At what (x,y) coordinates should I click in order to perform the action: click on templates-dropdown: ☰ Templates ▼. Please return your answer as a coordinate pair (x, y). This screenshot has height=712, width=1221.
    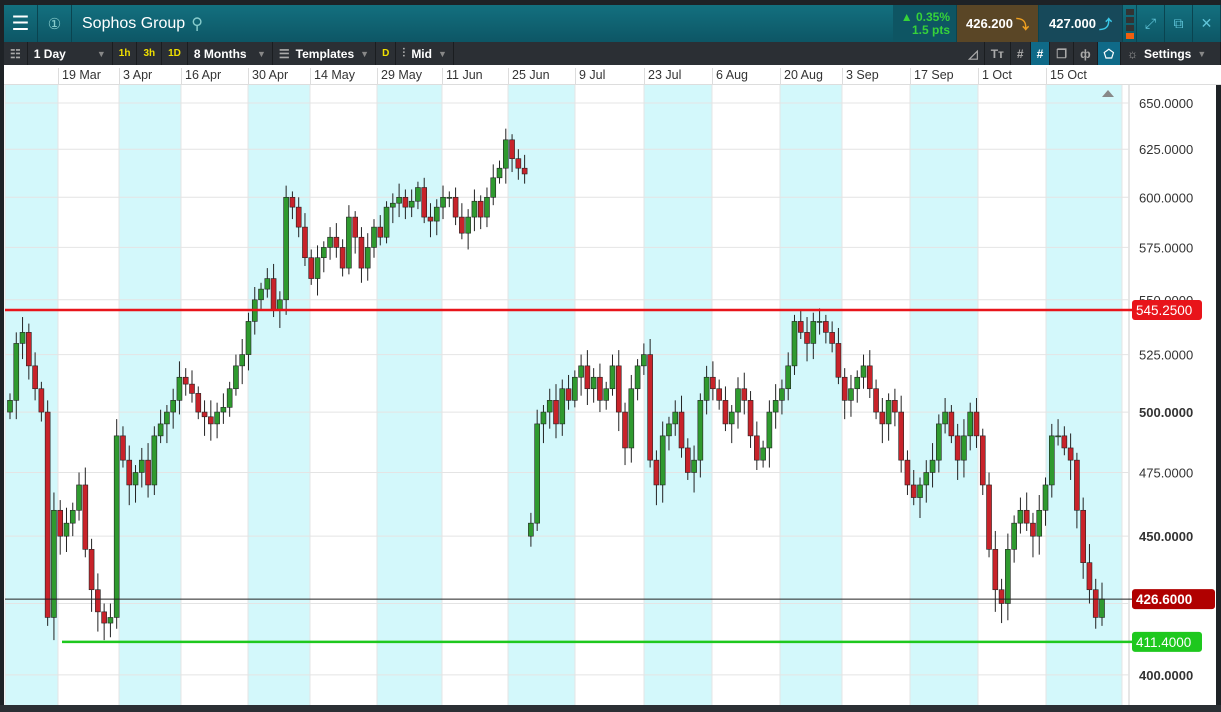
    Looking at the image, I should click on (325, 53).